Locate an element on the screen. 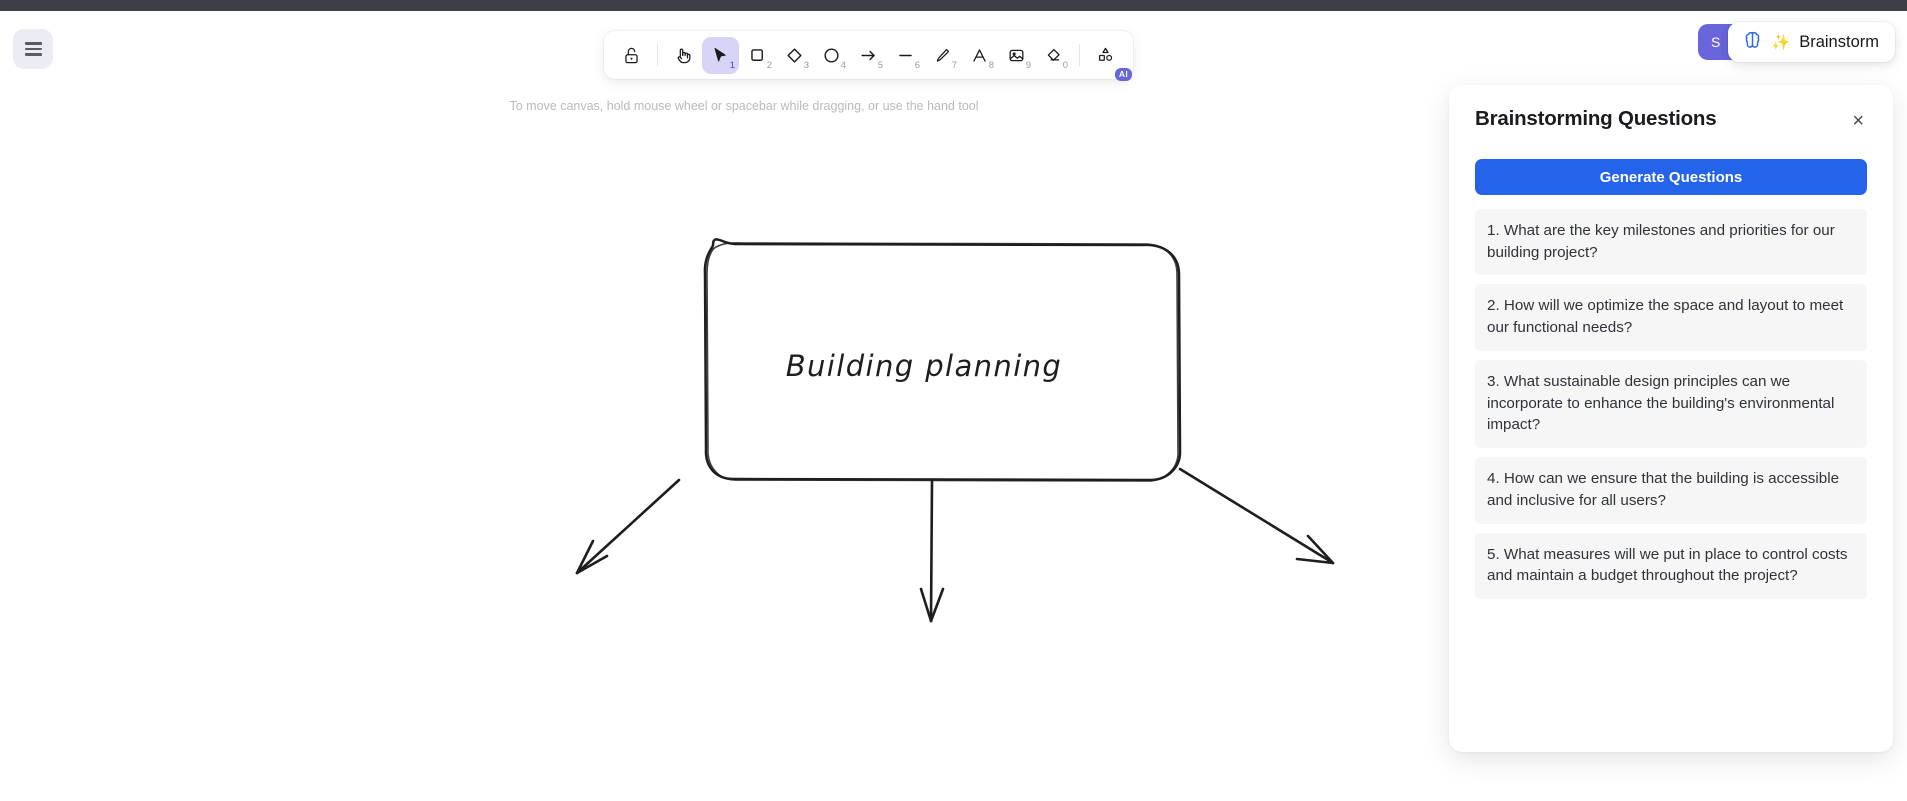 This screenshot has height=801, width=1907. lock-icon is located at coordinates (631, 55).